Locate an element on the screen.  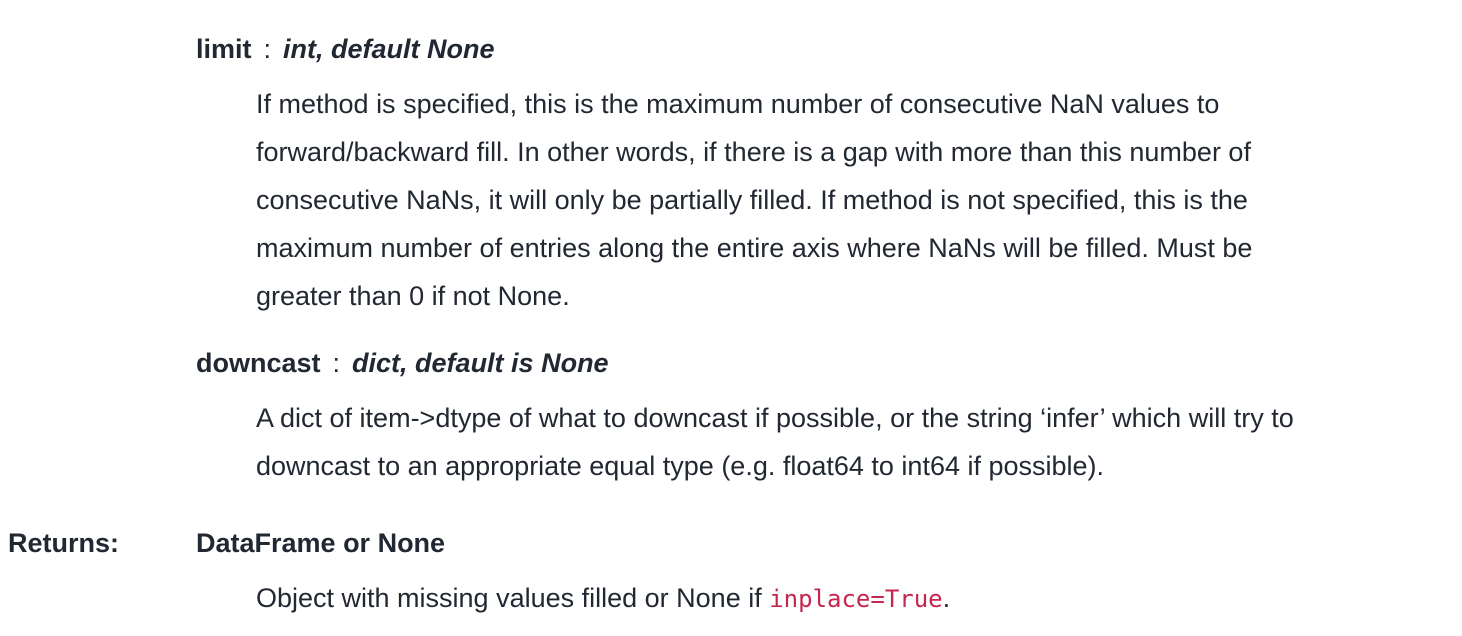
param-name: limit is located at coordinates (224, 49).